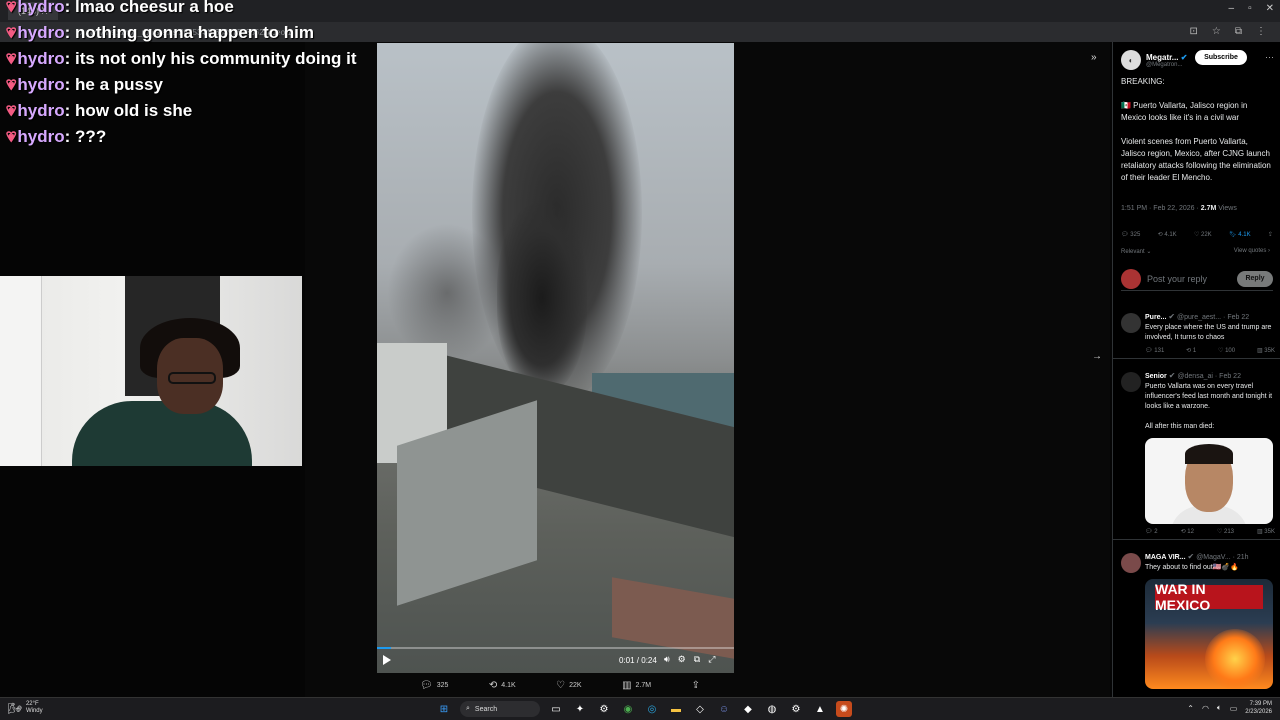 The height and width of the screenshot is (720, 1280). Describe the element at coordinates (1270, 8) in the screenshot. I see `close-icon: ✕` at that location.